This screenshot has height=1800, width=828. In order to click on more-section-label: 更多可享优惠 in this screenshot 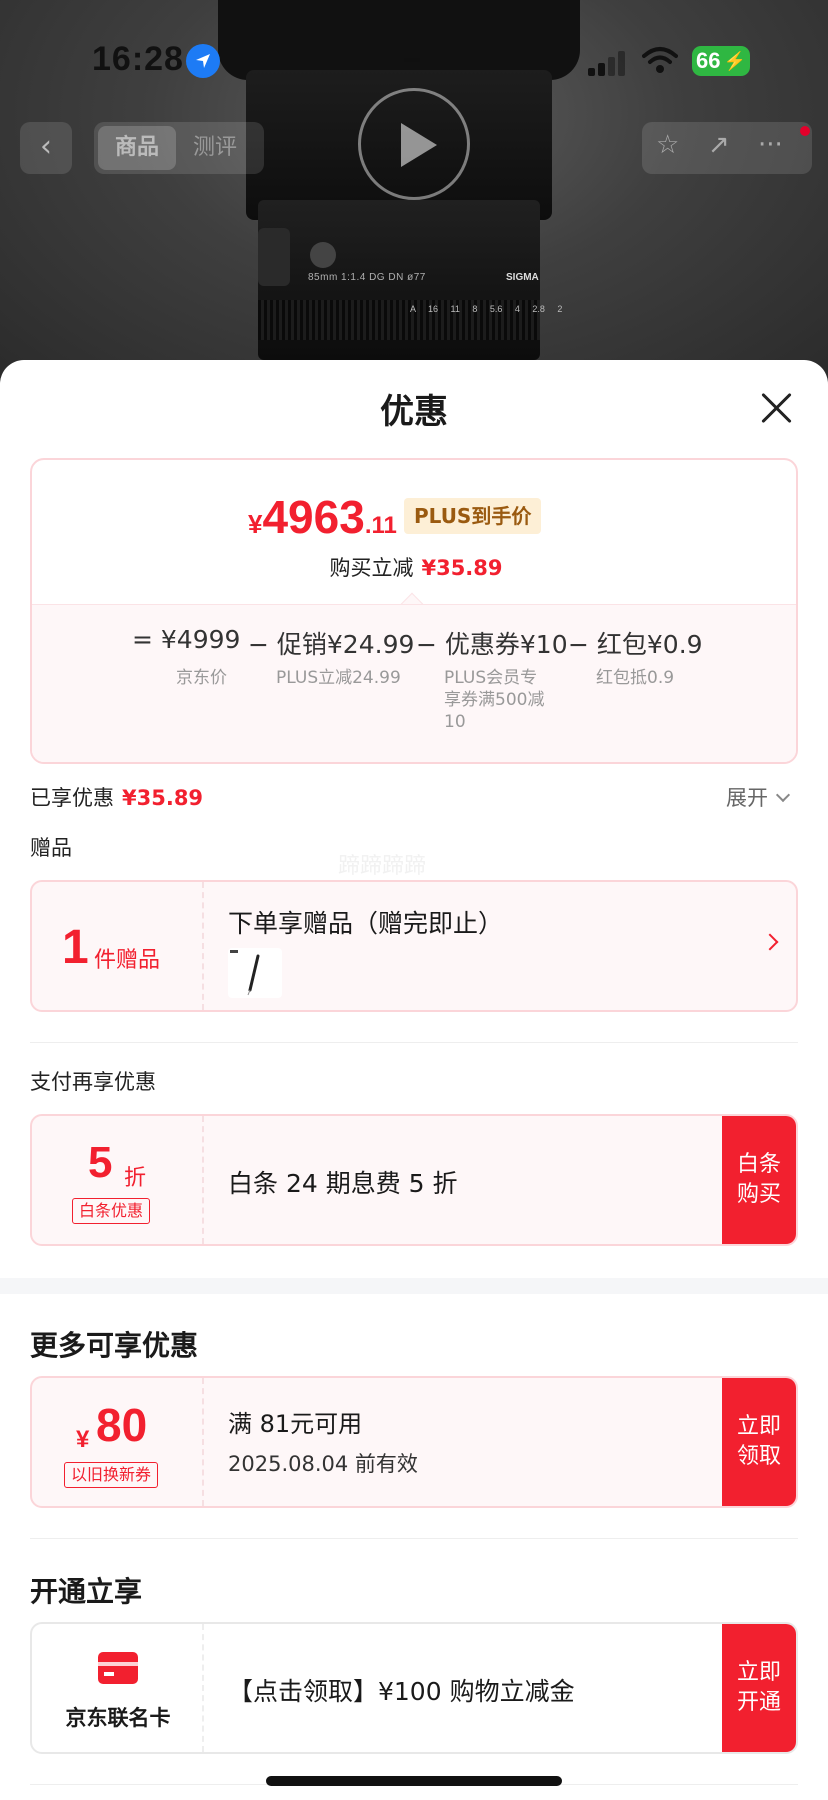, I will do `click(114, 1345)`.